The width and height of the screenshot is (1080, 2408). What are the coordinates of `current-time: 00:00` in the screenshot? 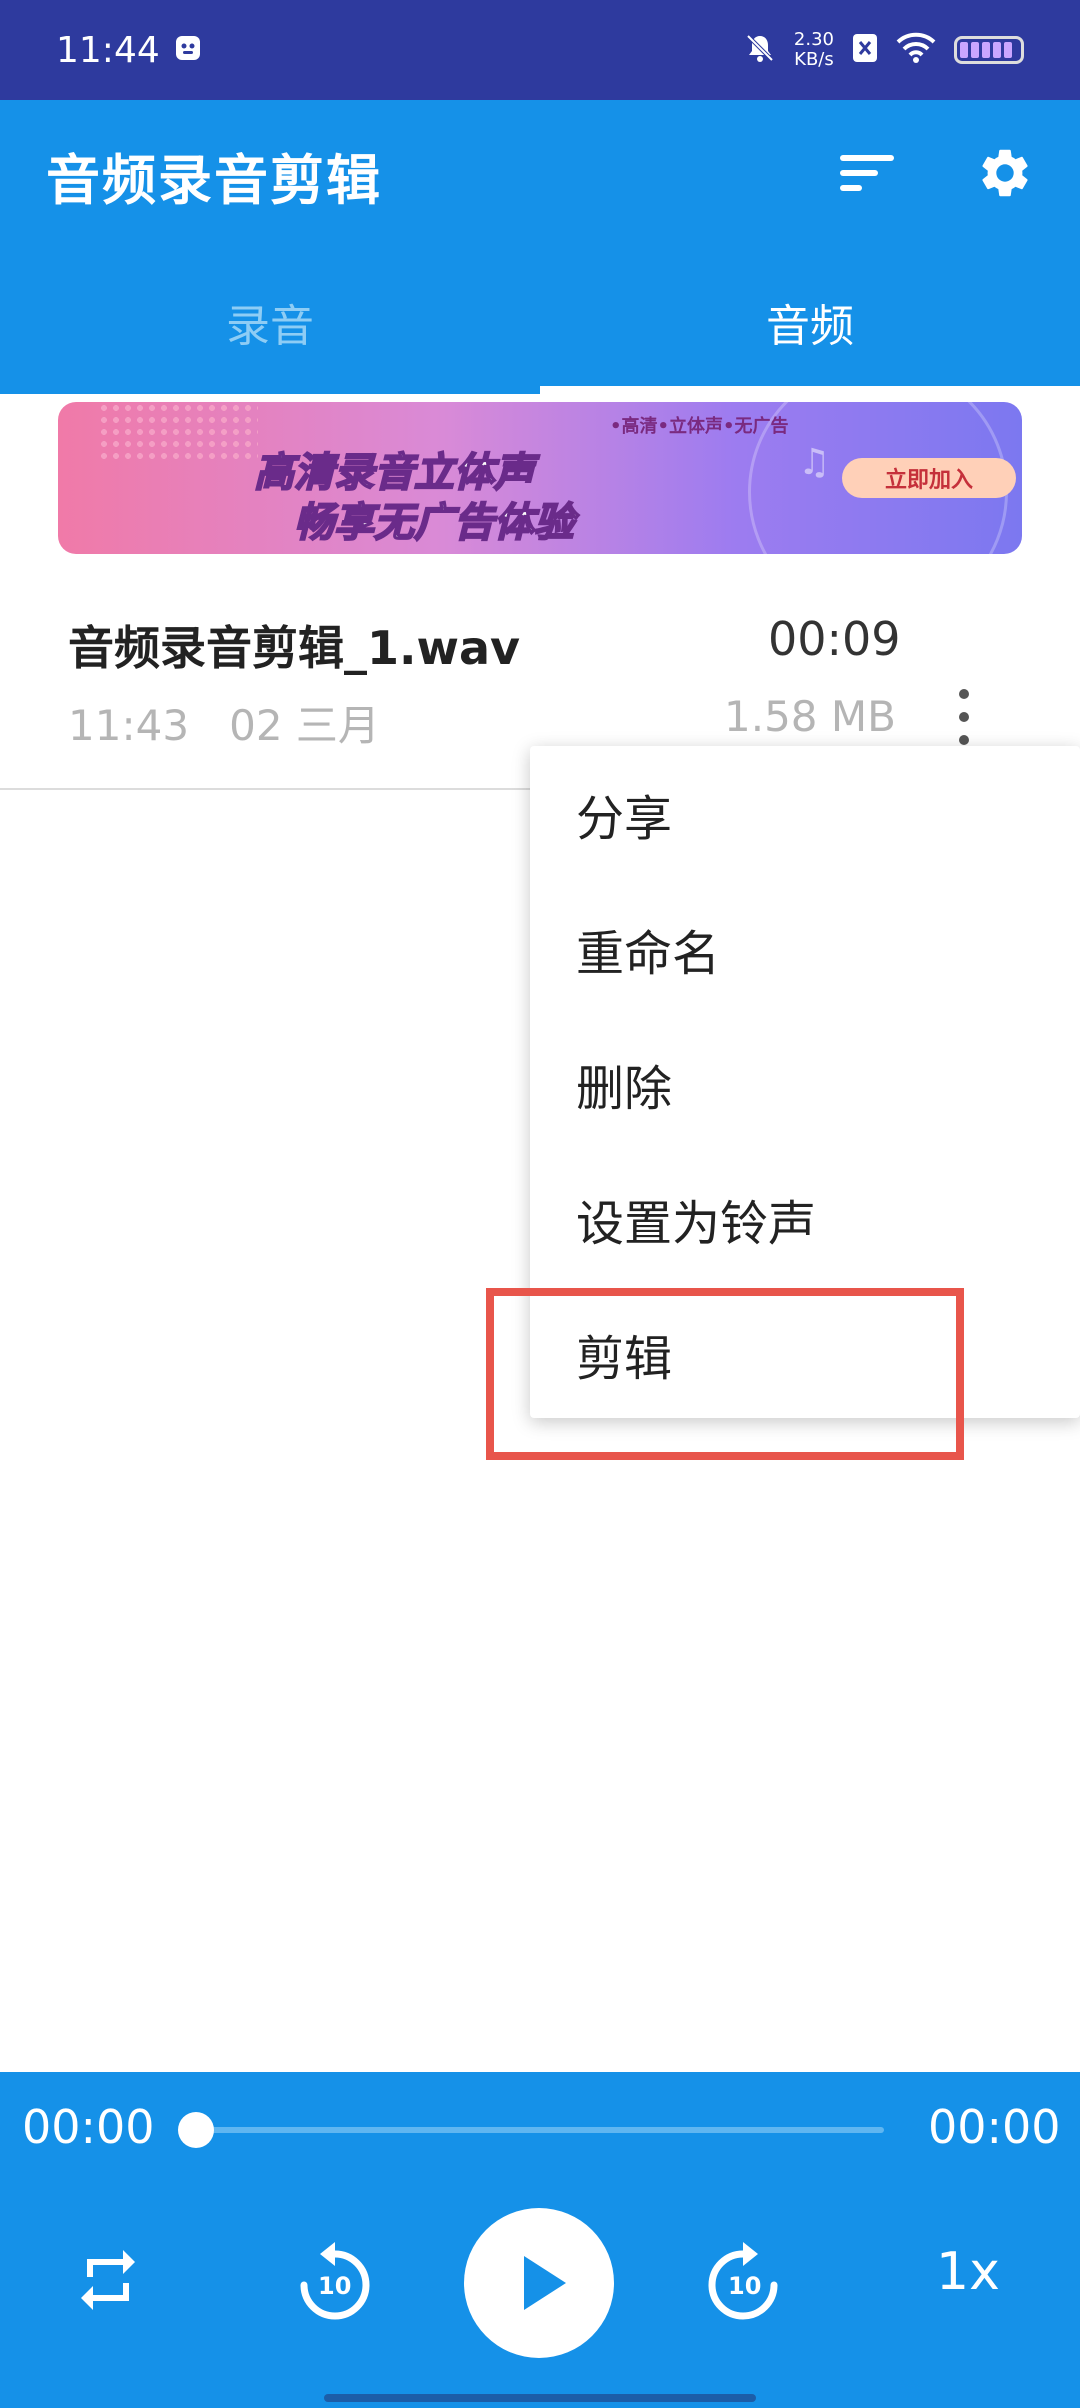 It's located at (88, 2127).